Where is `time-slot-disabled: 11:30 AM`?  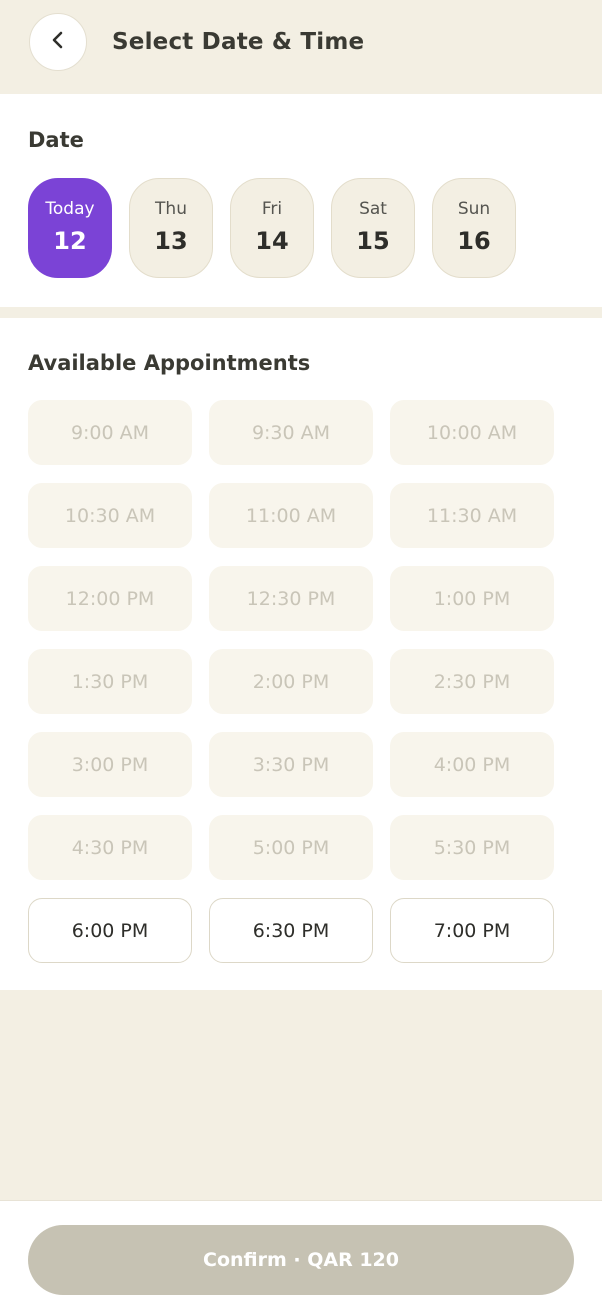
time-slot-disabled: 11:30 AM is located at coordinates (472, 515).